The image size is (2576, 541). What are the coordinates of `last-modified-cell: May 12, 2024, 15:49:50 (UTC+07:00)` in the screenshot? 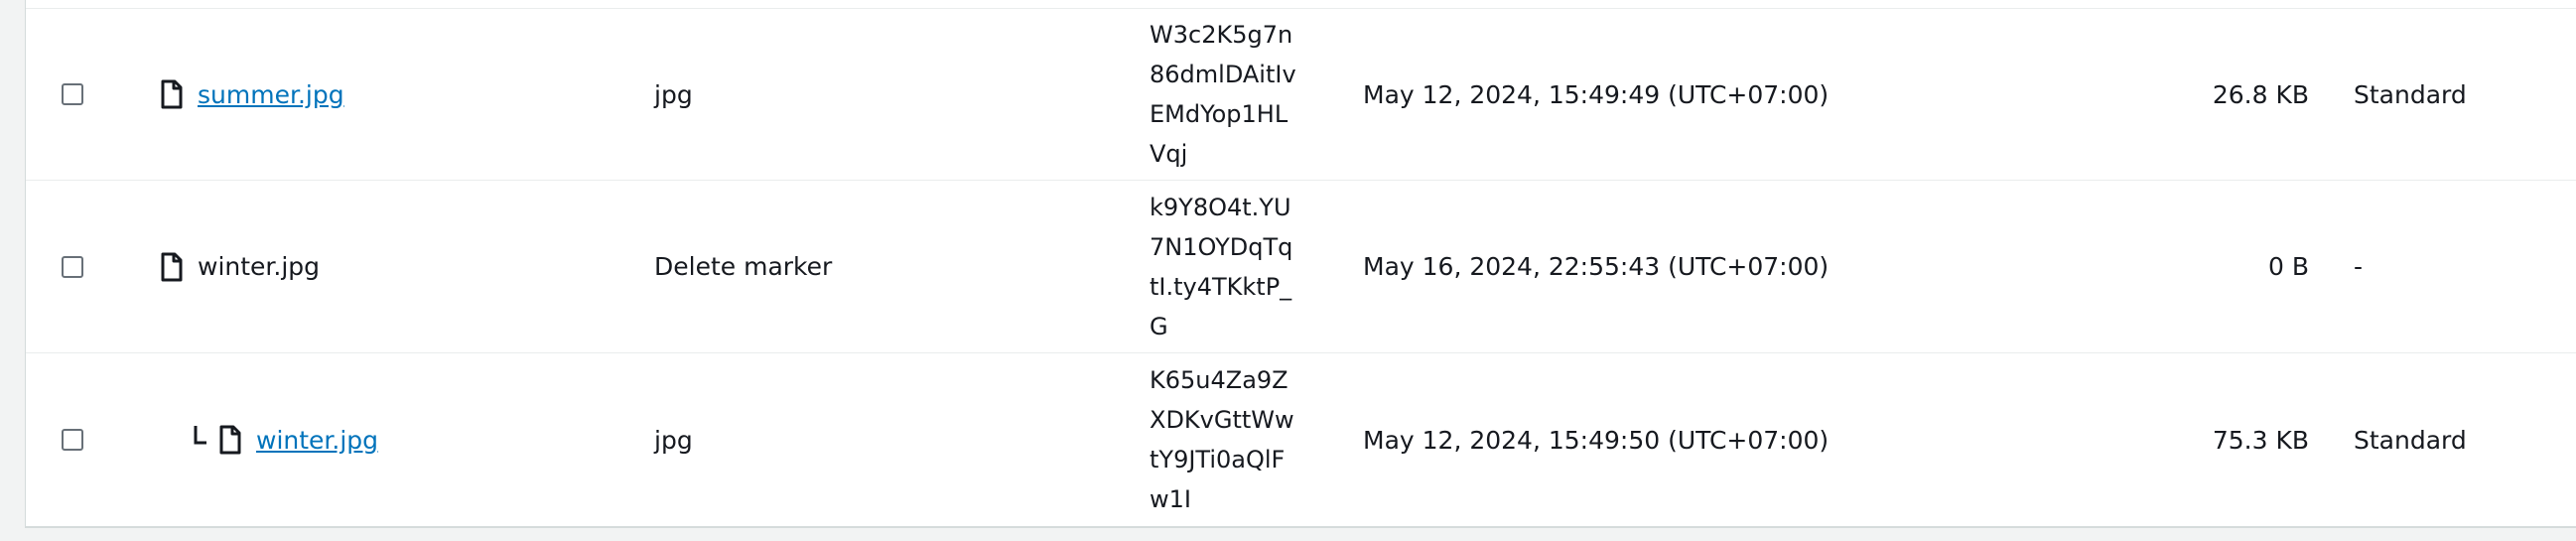 It's located at (1596, 440).